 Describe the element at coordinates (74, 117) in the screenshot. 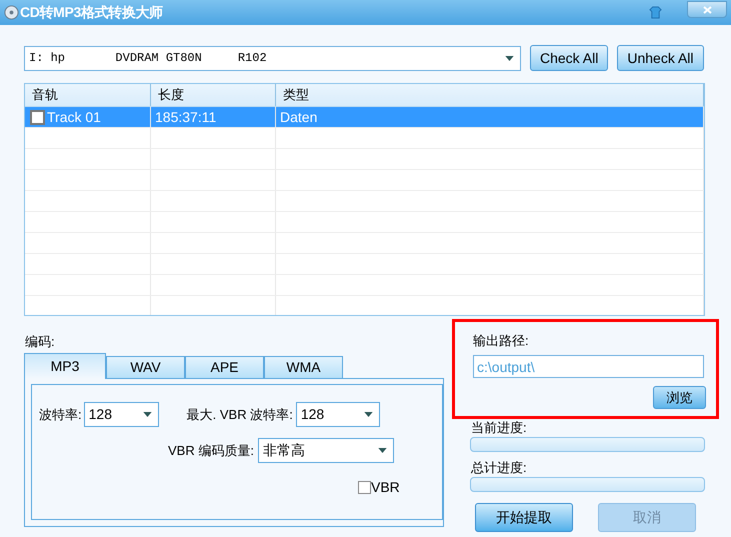

I see `table-cell-text: Track 01` at that location.